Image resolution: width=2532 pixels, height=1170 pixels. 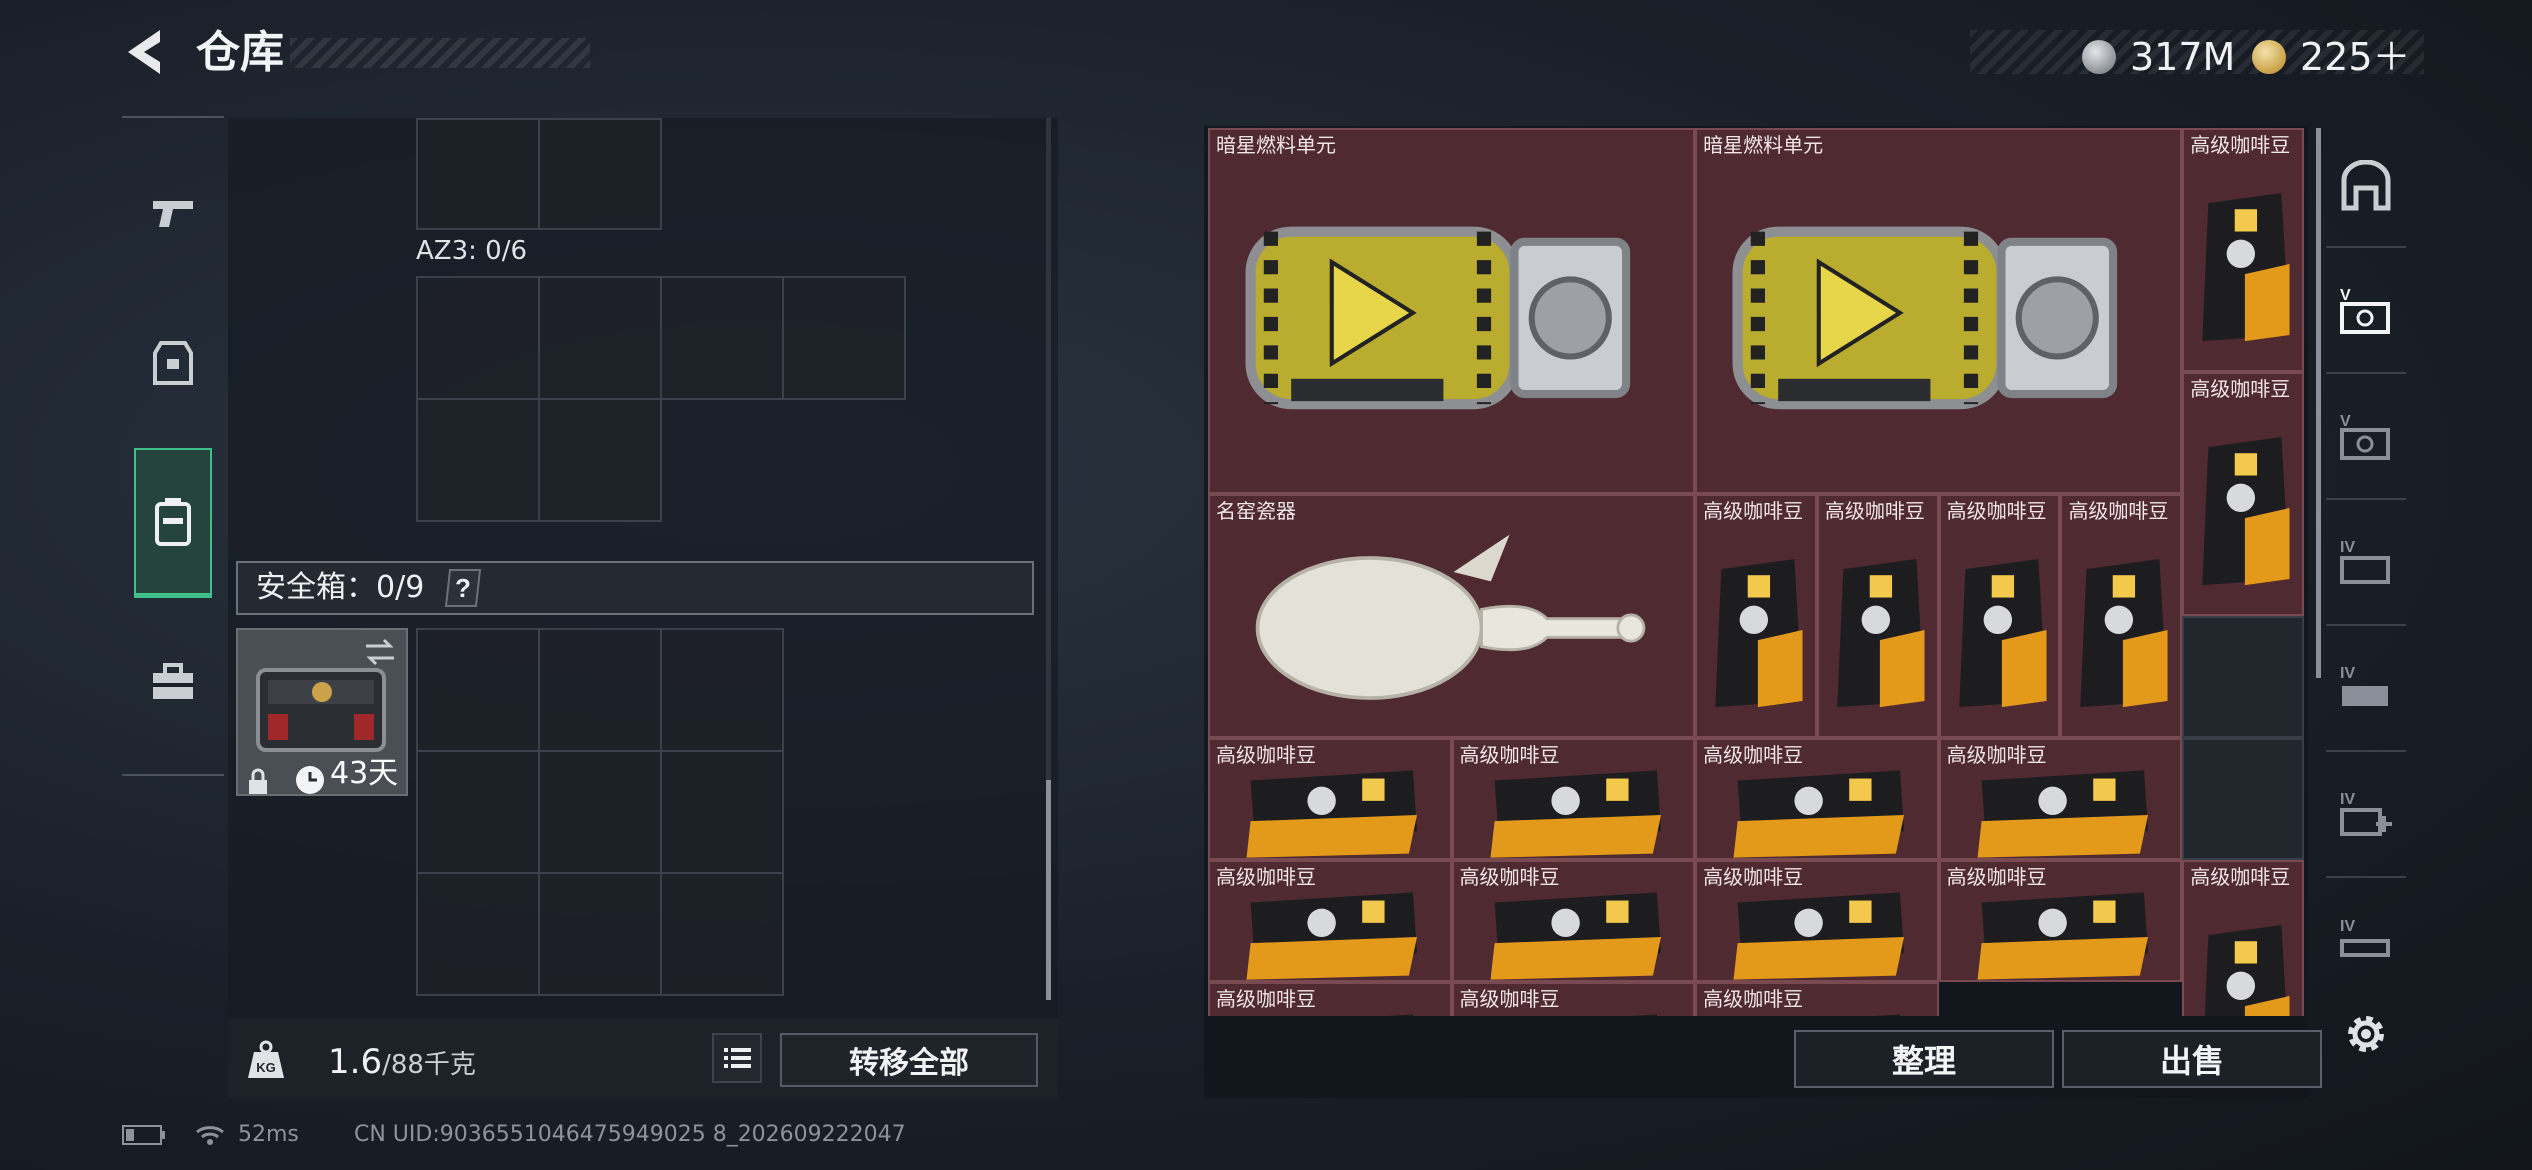 What do you see at coordinates (2355, 57) in the screenshot?
I see `gold-amount: 225＋` at bounding box center [2355, 57].